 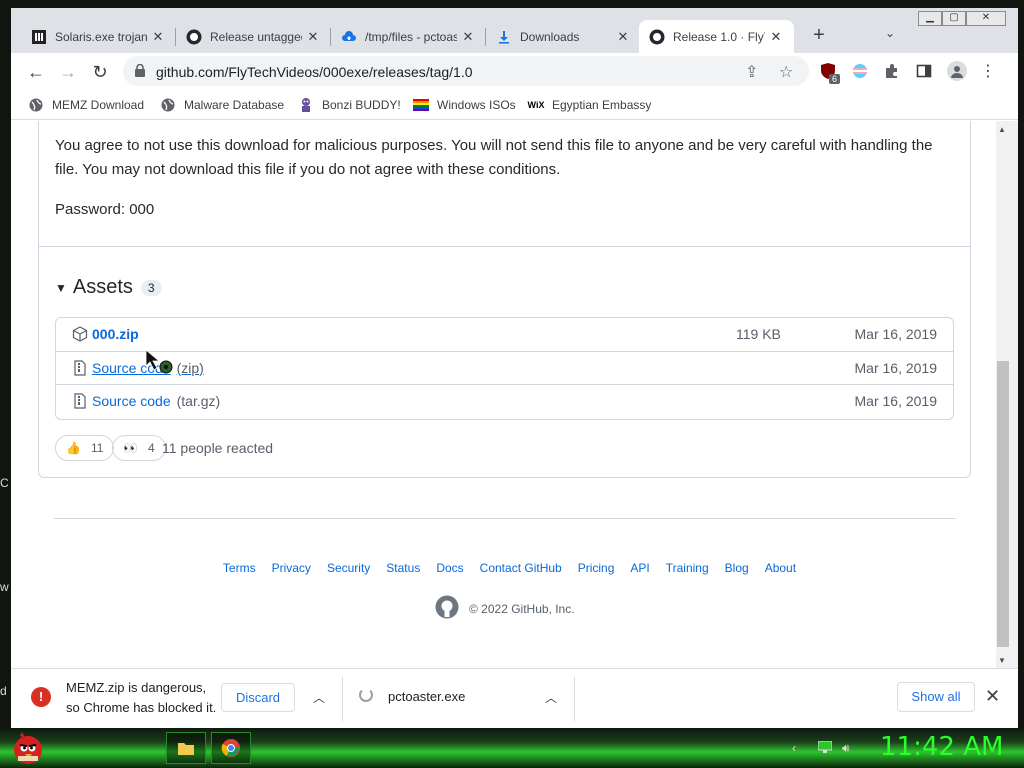 What do you see at coordinates (786, 72) in the screenshot?
I see `bookmark-star-icon: ☆` at bounding box center [786, 72].